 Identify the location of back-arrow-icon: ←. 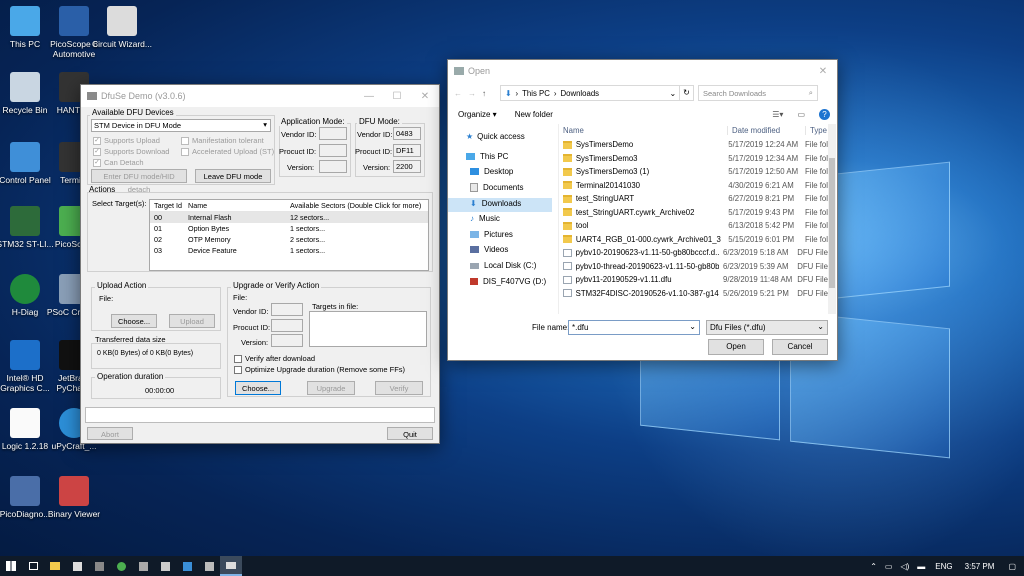
(461, 93).